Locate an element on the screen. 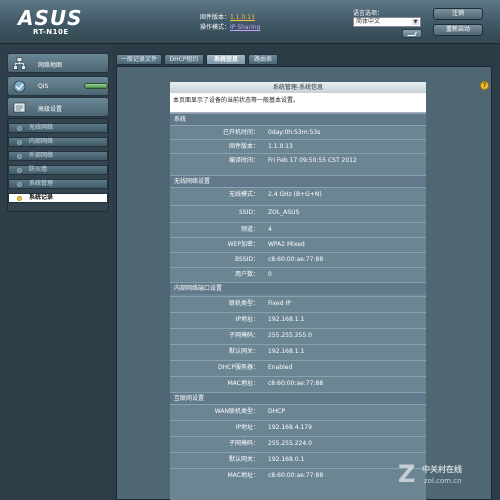  table-row: BSSID： c8:60:00:ae:77:88 is located at coordinates (298, 259).